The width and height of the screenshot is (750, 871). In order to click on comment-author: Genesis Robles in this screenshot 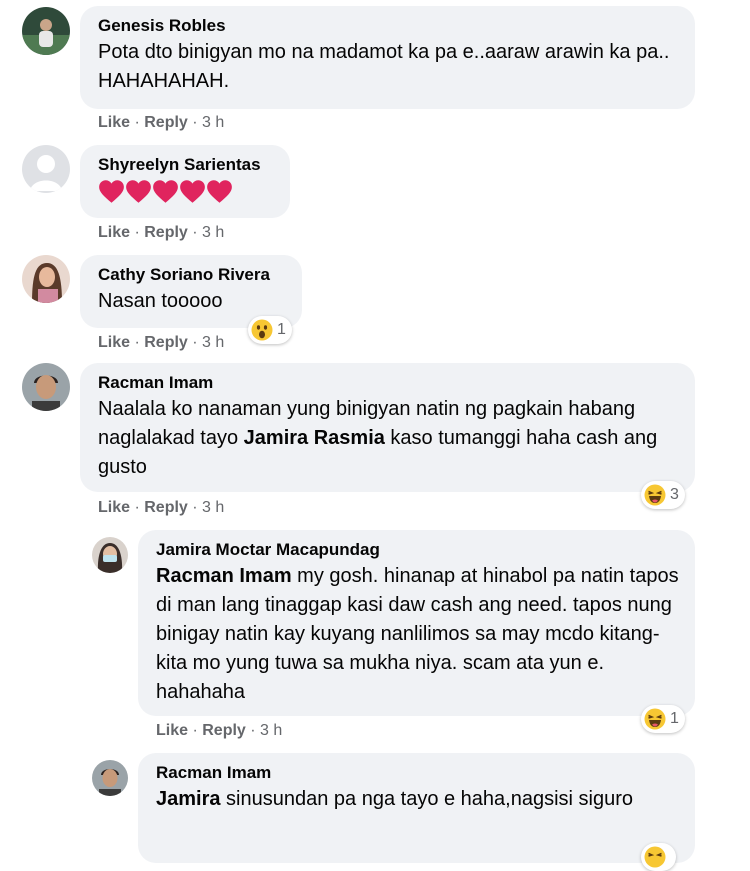, I will do `click(388, 26)`.